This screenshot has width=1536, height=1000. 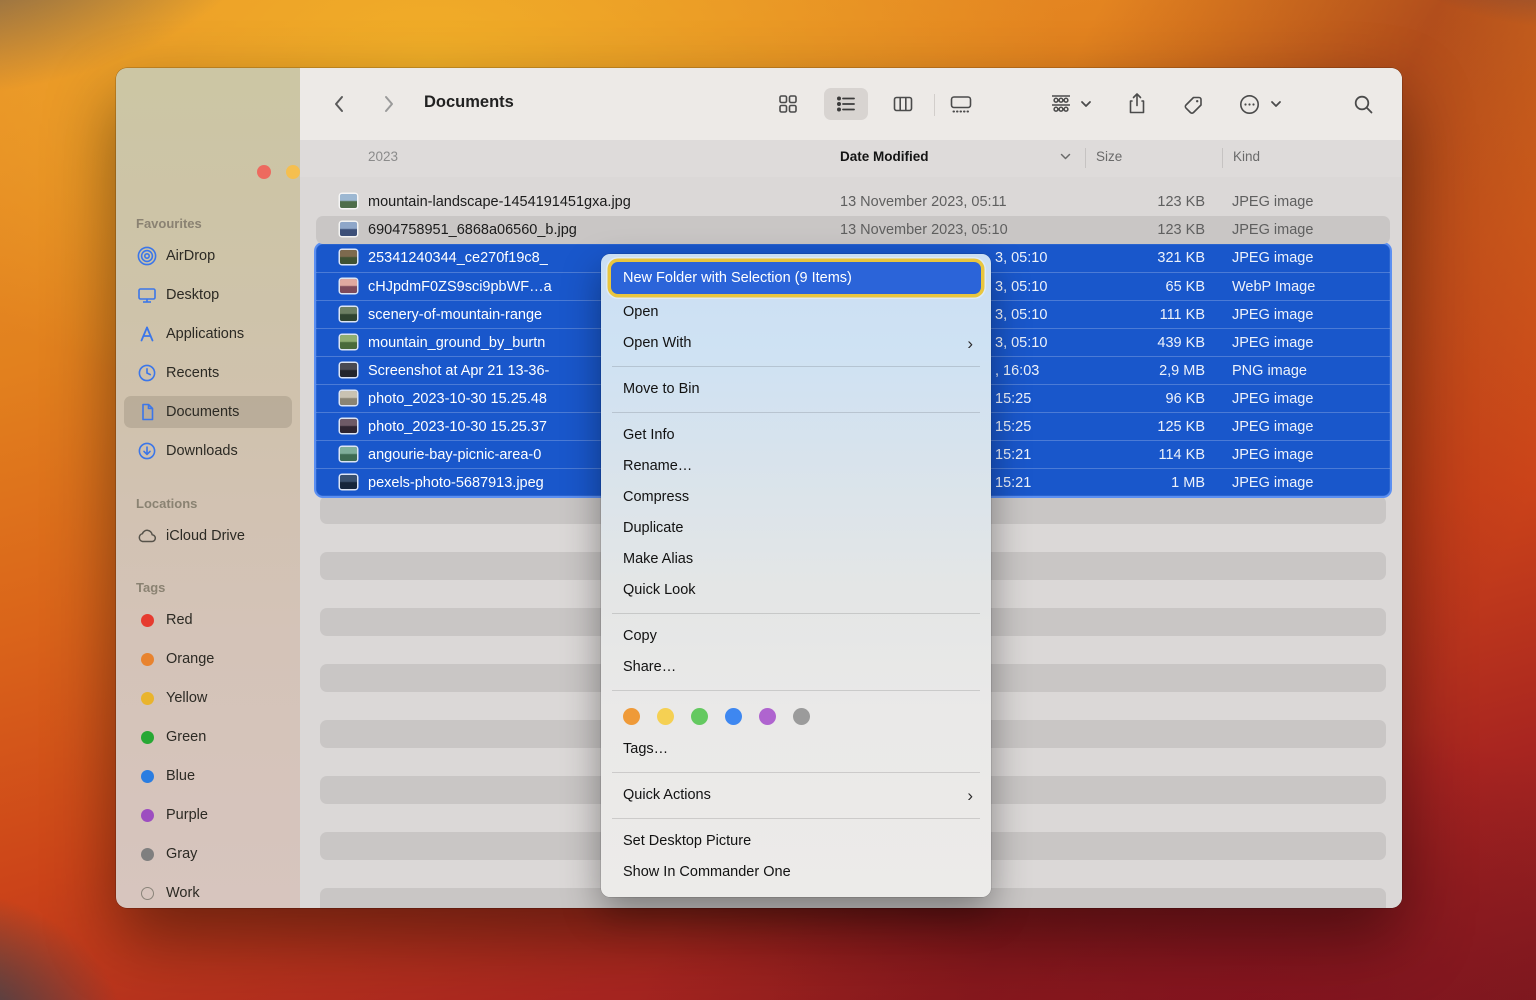 What do you see at coordinates (1249, 104) in the screenshot?
I see `more-options-button` at bounding box center [1249, 104].